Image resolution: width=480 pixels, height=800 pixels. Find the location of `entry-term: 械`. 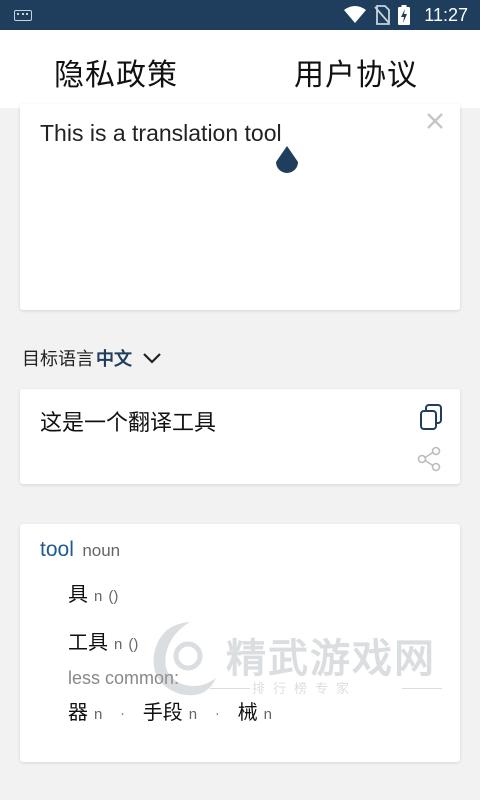

entry-term: 械 is located at coordinates (247, 712).